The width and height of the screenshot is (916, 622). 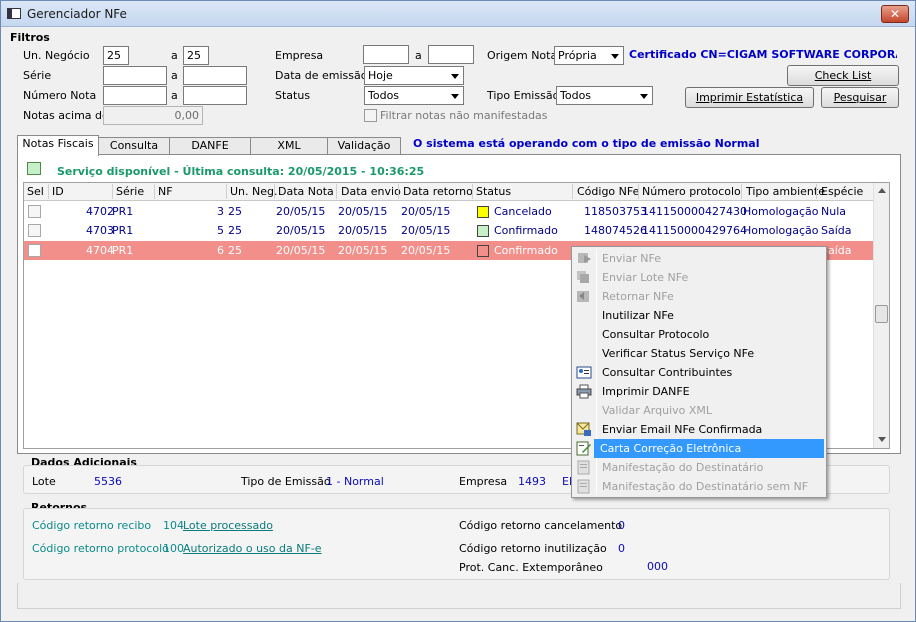 What do you see at coordinates (371, 191) in the screenshot?
I see `col-data-envio: Data envio` at bounding box center [371, 191].